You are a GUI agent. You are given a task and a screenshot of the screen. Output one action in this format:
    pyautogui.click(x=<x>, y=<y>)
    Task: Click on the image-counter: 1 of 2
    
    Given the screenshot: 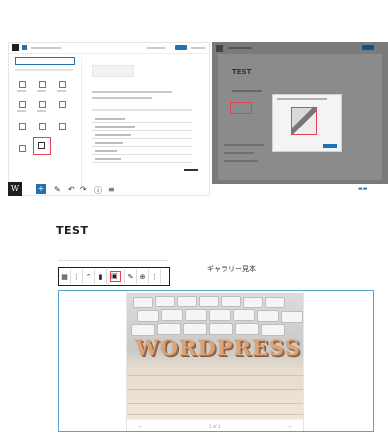 What is the action you would take?
    pyautogui.click(x=215, y=426)
    